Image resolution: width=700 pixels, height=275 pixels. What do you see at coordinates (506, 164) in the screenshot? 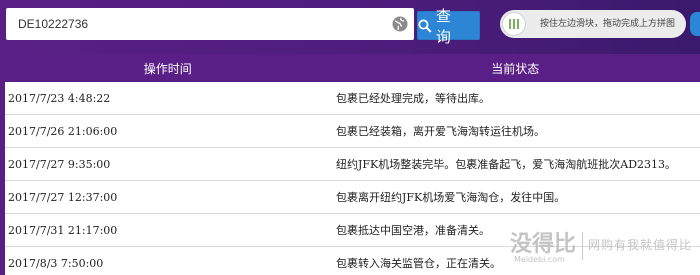
I see `row-status: 纽约JFK机场整装完毕。包裹准备起飞，爱飞海淘航班批次AD2313。` at bounding box center [506, 164].